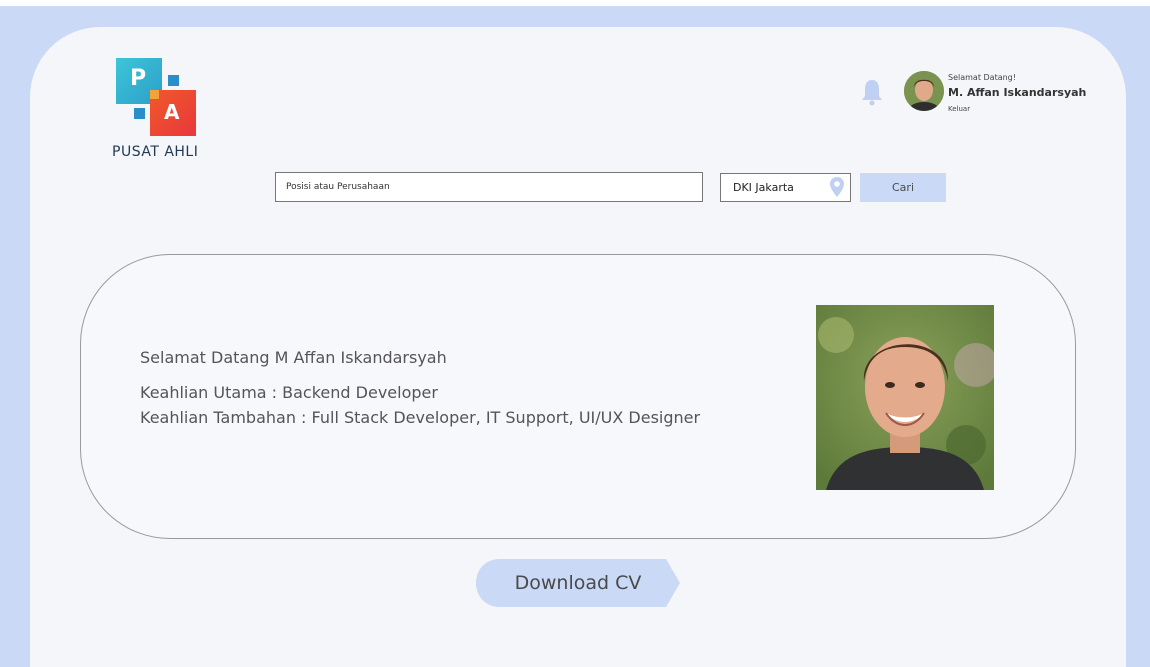  What do you see at coordinates (173, 80) in the screenshot?
I see `logo-square-blue-small` at bounding box center [173, 80].